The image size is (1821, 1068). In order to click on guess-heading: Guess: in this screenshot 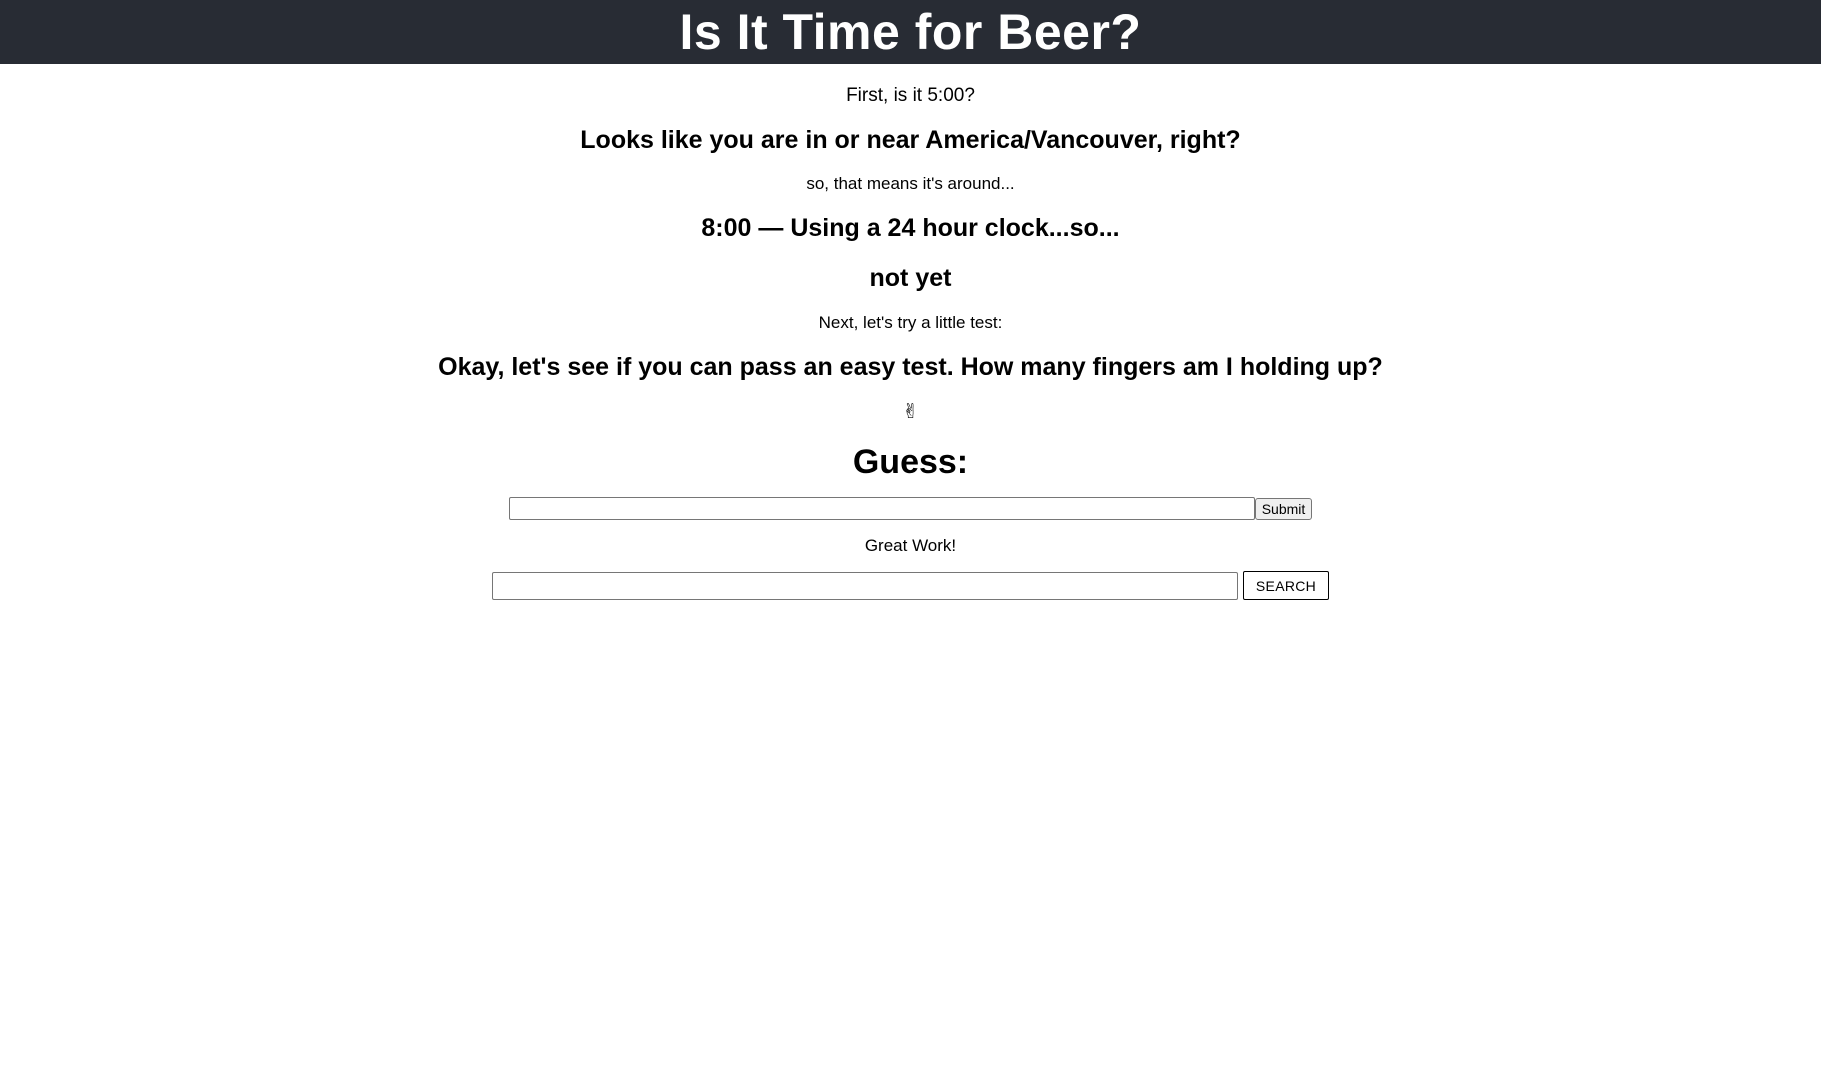, I will do `click(910, 462)`.